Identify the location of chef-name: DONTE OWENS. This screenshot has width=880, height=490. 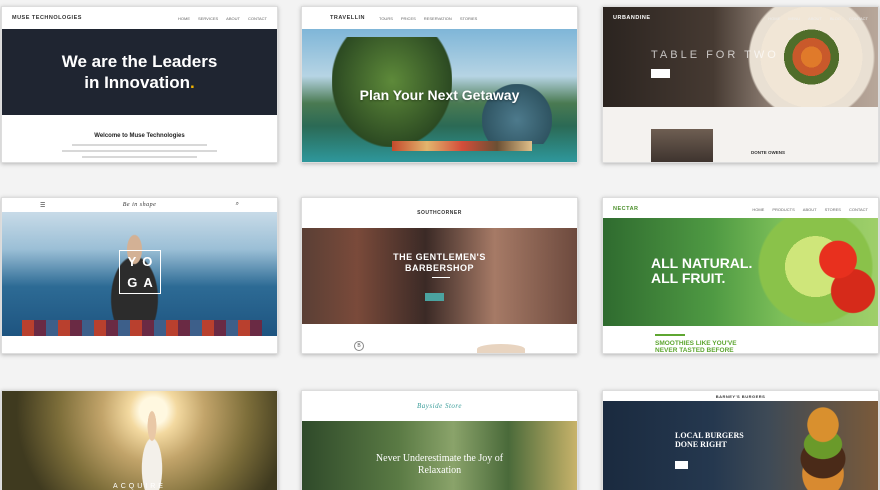
(768, 152).